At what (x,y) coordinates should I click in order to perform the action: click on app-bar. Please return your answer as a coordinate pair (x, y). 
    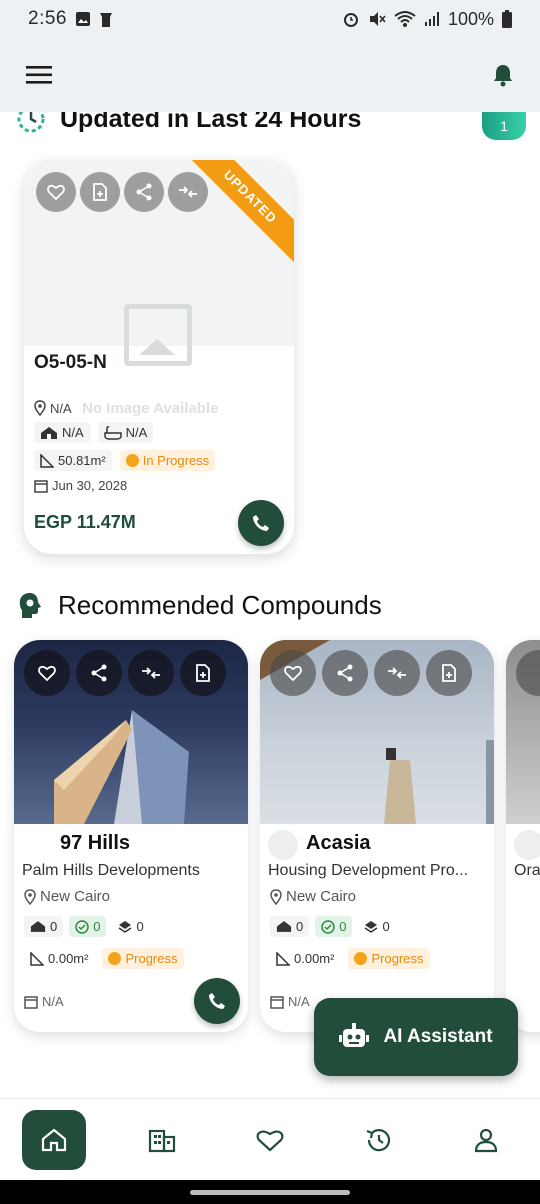
    Looking at the image, I should click on (270, 75).